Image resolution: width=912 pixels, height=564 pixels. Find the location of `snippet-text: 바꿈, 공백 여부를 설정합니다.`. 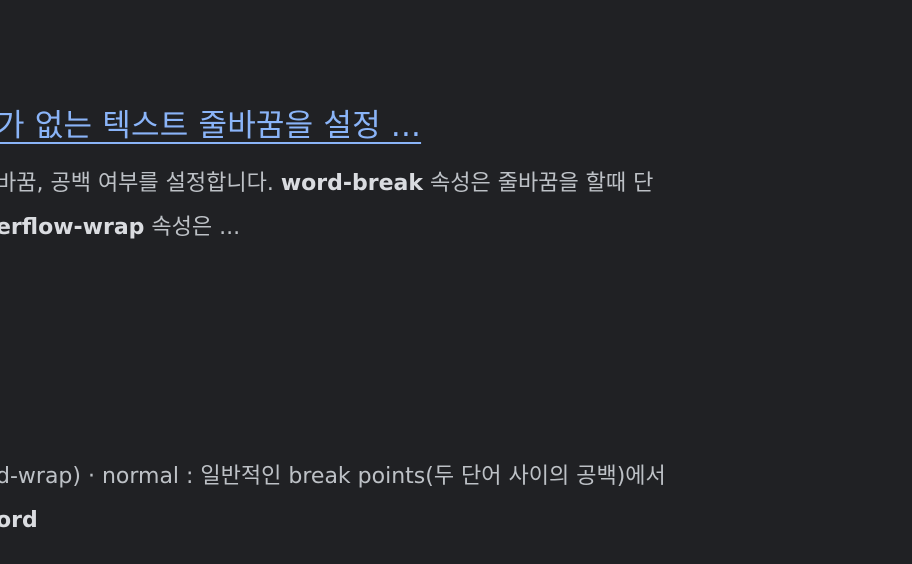

snippet-text: 바꿈, 공백 여부를 설정합니다. is located at coordinates (140, 183).